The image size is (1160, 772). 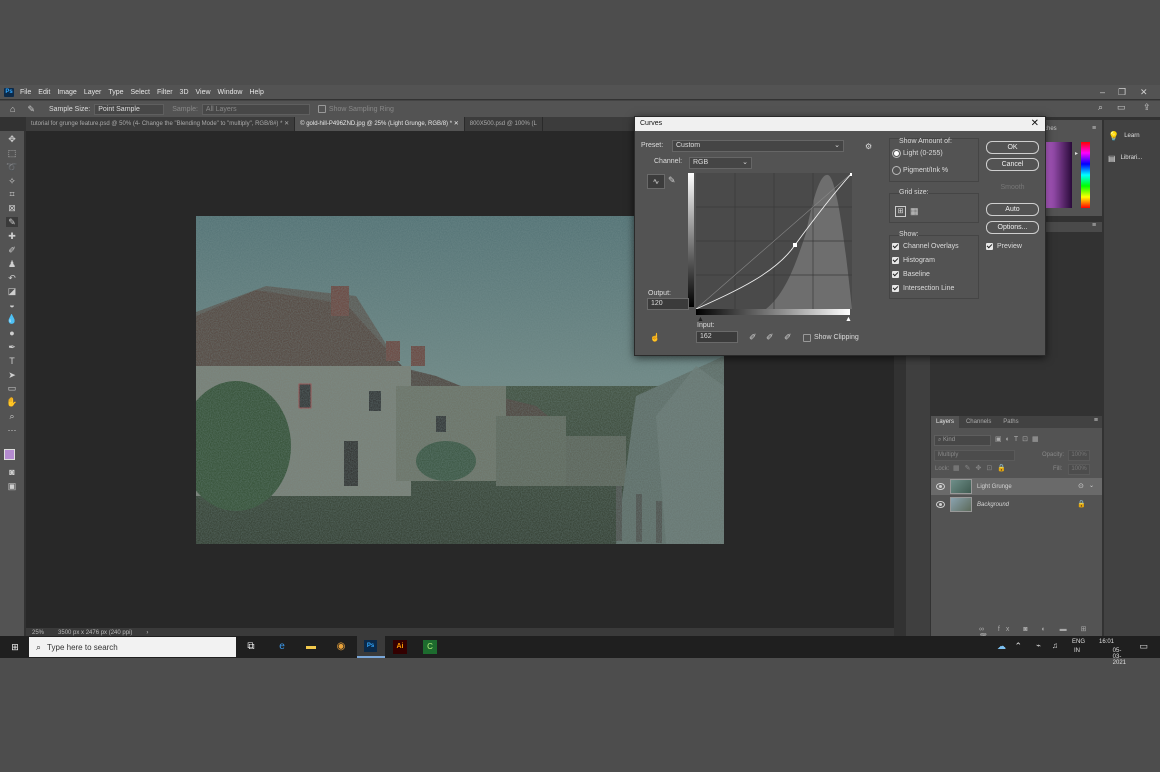 I want to click on detailed-grid-icon: ▦, so click(x=914, y=211).